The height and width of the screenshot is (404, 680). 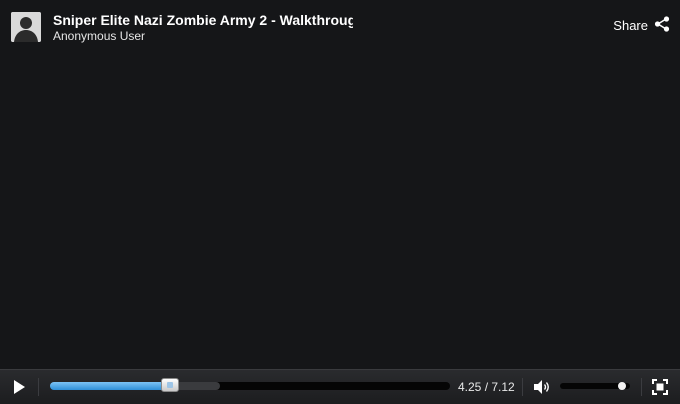 I want to click on share-icon, so click(x=662, y=25).